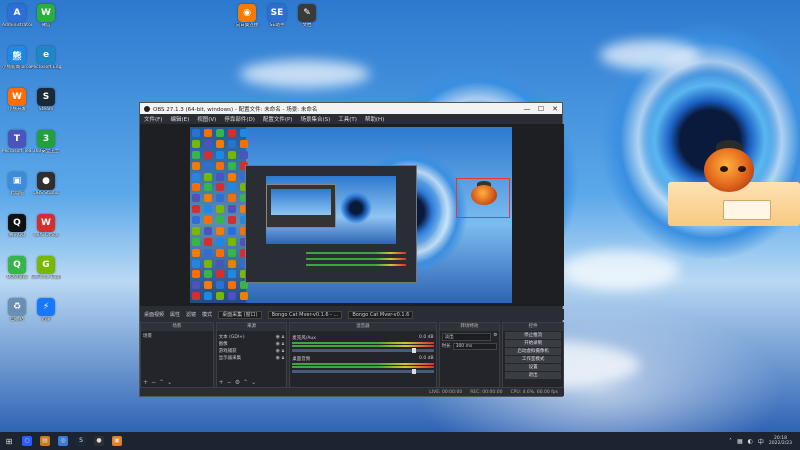  Describe the element at coordinates (45, 441) in the screenshot. I see `taskbar-app: ▤` at that location.